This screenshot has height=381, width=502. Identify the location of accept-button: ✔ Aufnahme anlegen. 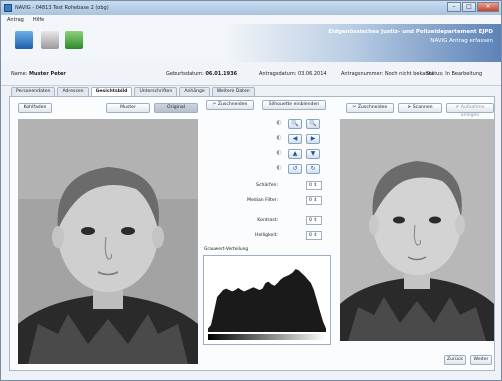
(470, 110).